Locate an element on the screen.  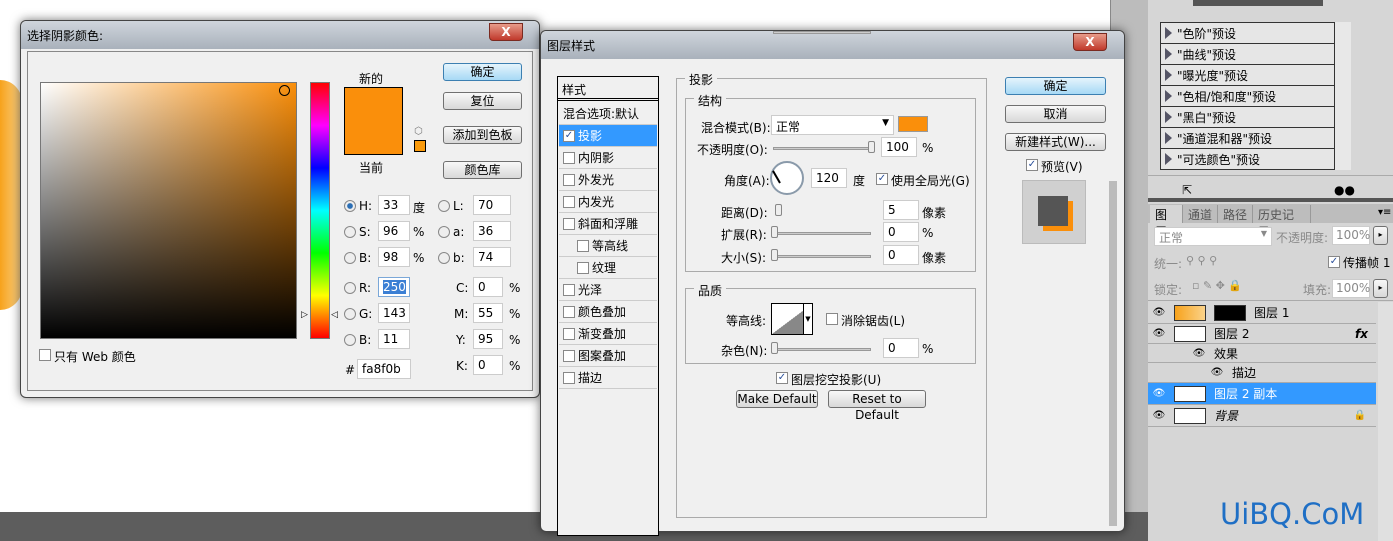
adjustment-preset-item: "曝光度"预设 is located at coordinates (1247, 75).